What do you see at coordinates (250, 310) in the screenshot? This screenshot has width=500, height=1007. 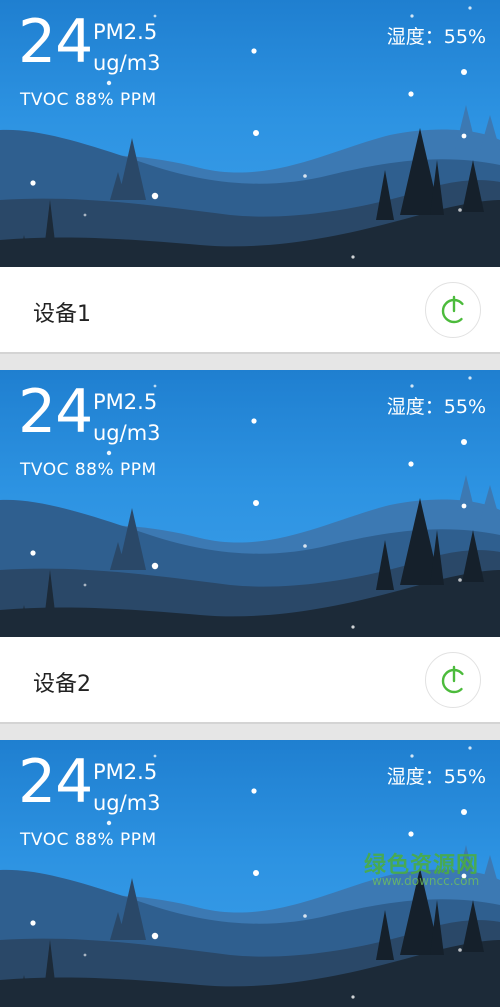 I see `device-row: 设备1` at bounding box center [250, 310].